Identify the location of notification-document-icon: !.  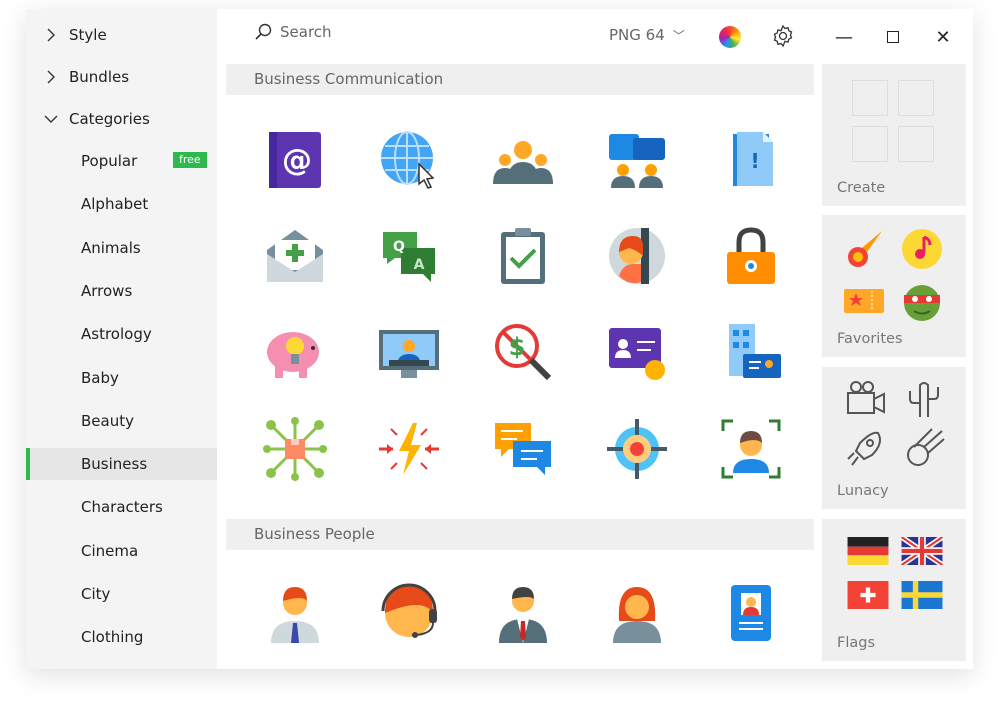
(751, 160).